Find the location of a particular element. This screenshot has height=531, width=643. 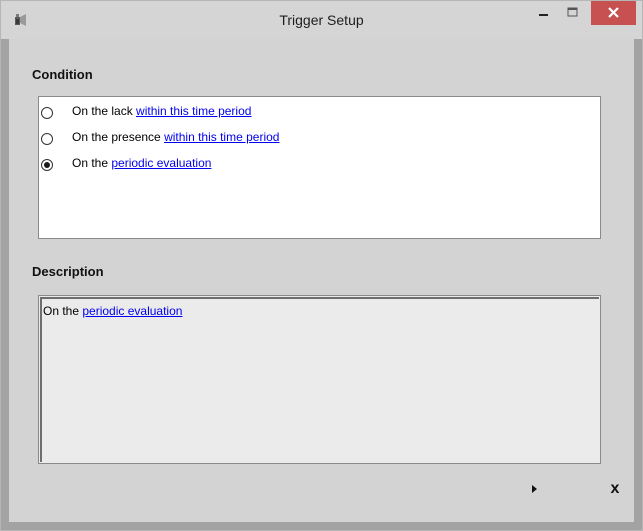

radio-periodic is located at coordinates (47, 165).